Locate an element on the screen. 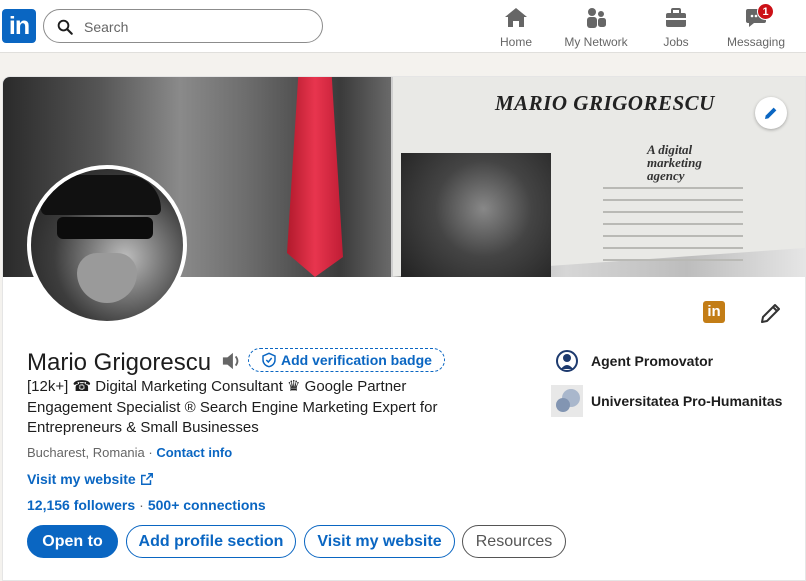 This screenshot has height=581, width=806. nav-jobs-label: Jobs is located at coordinates (676, 42).